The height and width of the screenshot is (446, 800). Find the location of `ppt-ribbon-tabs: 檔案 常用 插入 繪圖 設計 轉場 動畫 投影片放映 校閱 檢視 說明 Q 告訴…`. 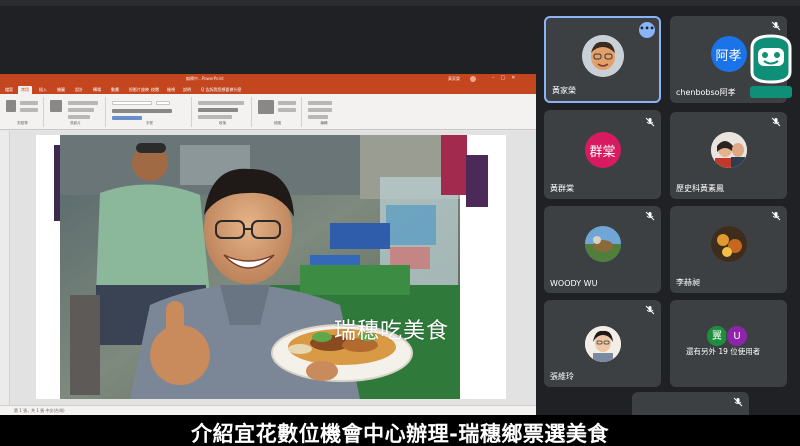

ppt-ribbon-tabs: 檔案 常用 插入 繪圖 設計 轉場 動畫 投影片放映 校閱 檢視 說明 Q 告訴… is located at coordinates (268, 89).